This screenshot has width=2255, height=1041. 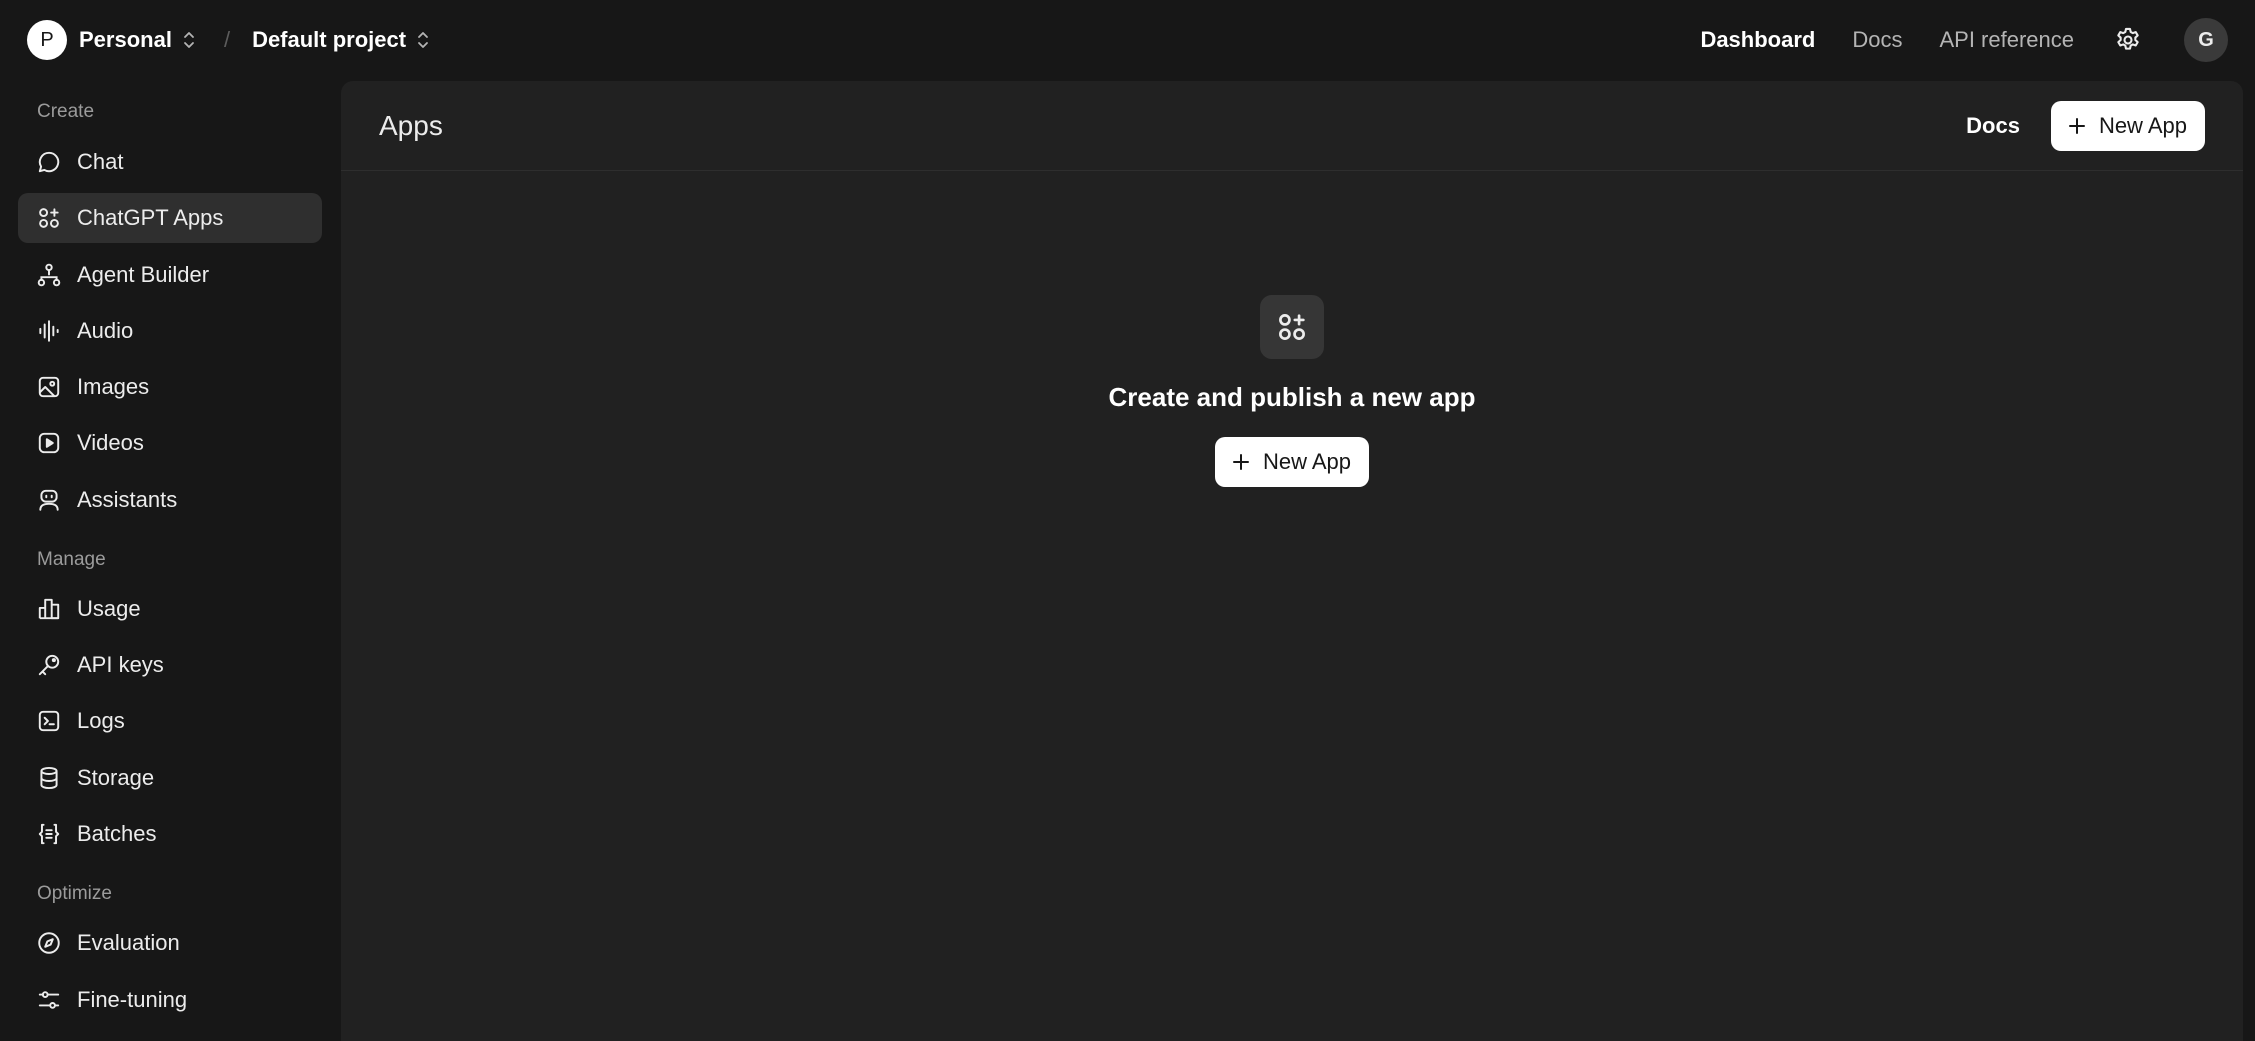 I want to click on empty-state-new-app-label: New App, so click(x=1307, y=461).